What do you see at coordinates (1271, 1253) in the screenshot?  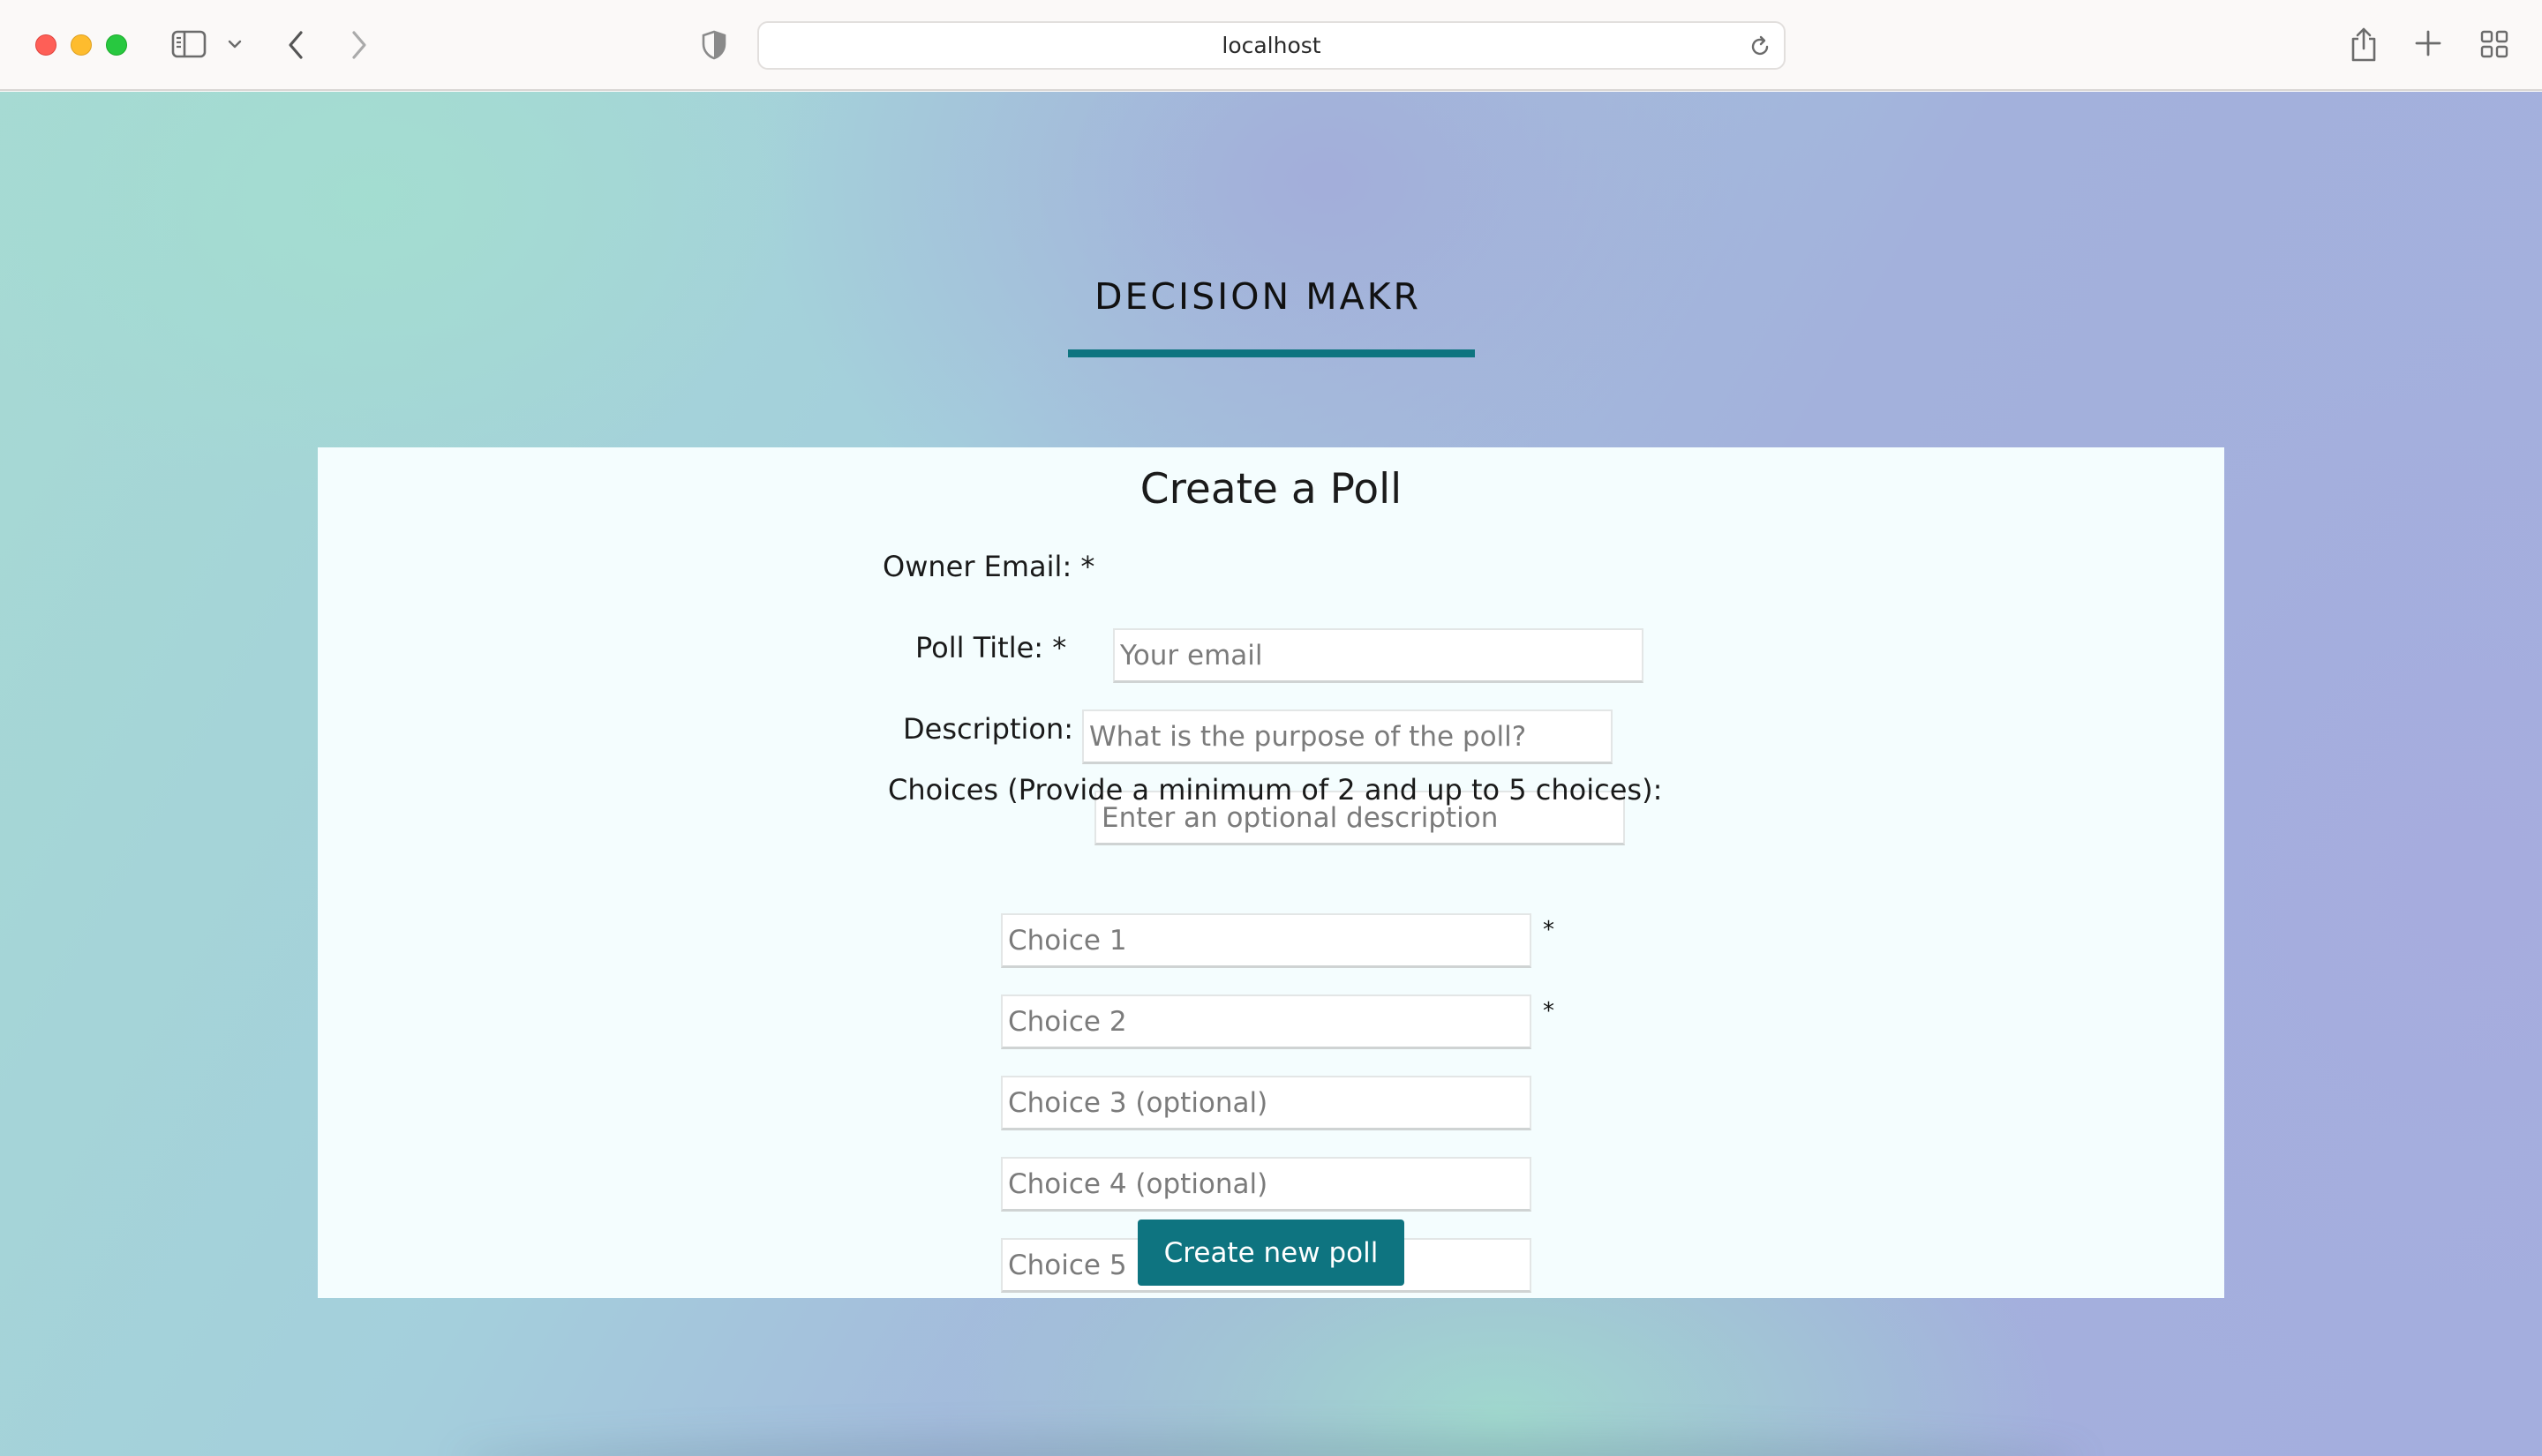 I see `create-poll-button: Create new poll` at bounding box center [1271, 1253].